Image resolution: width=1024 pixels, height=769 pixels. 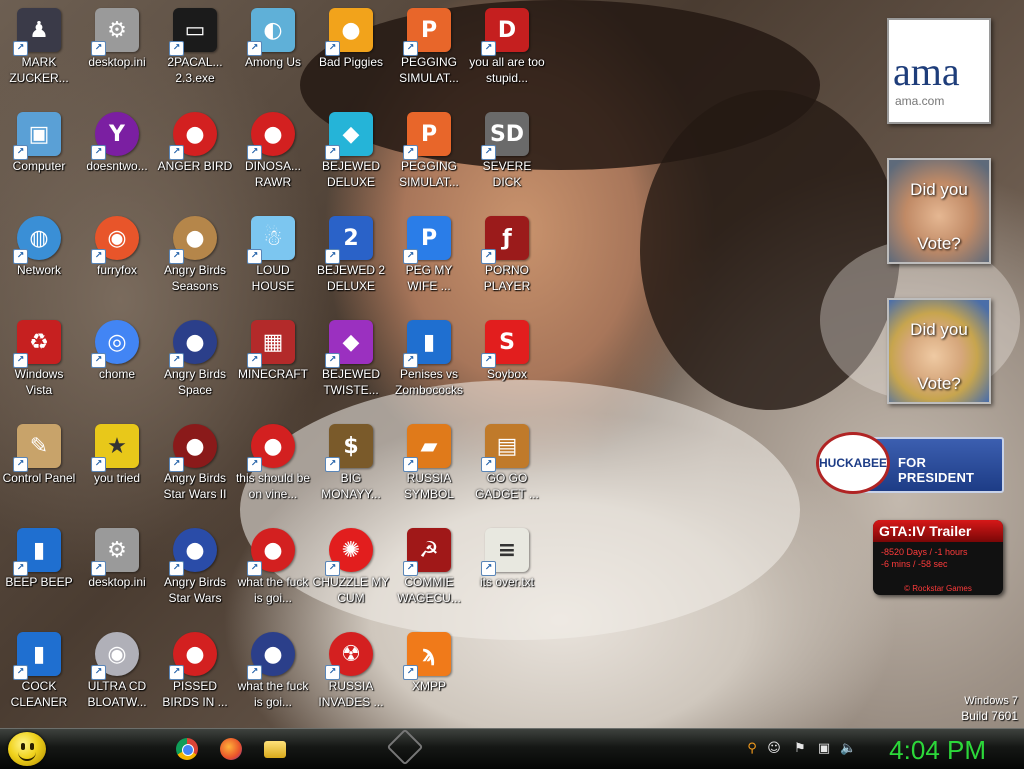 I want to click on desktop-icon-label: furryfox, so click(x=116, y=270).